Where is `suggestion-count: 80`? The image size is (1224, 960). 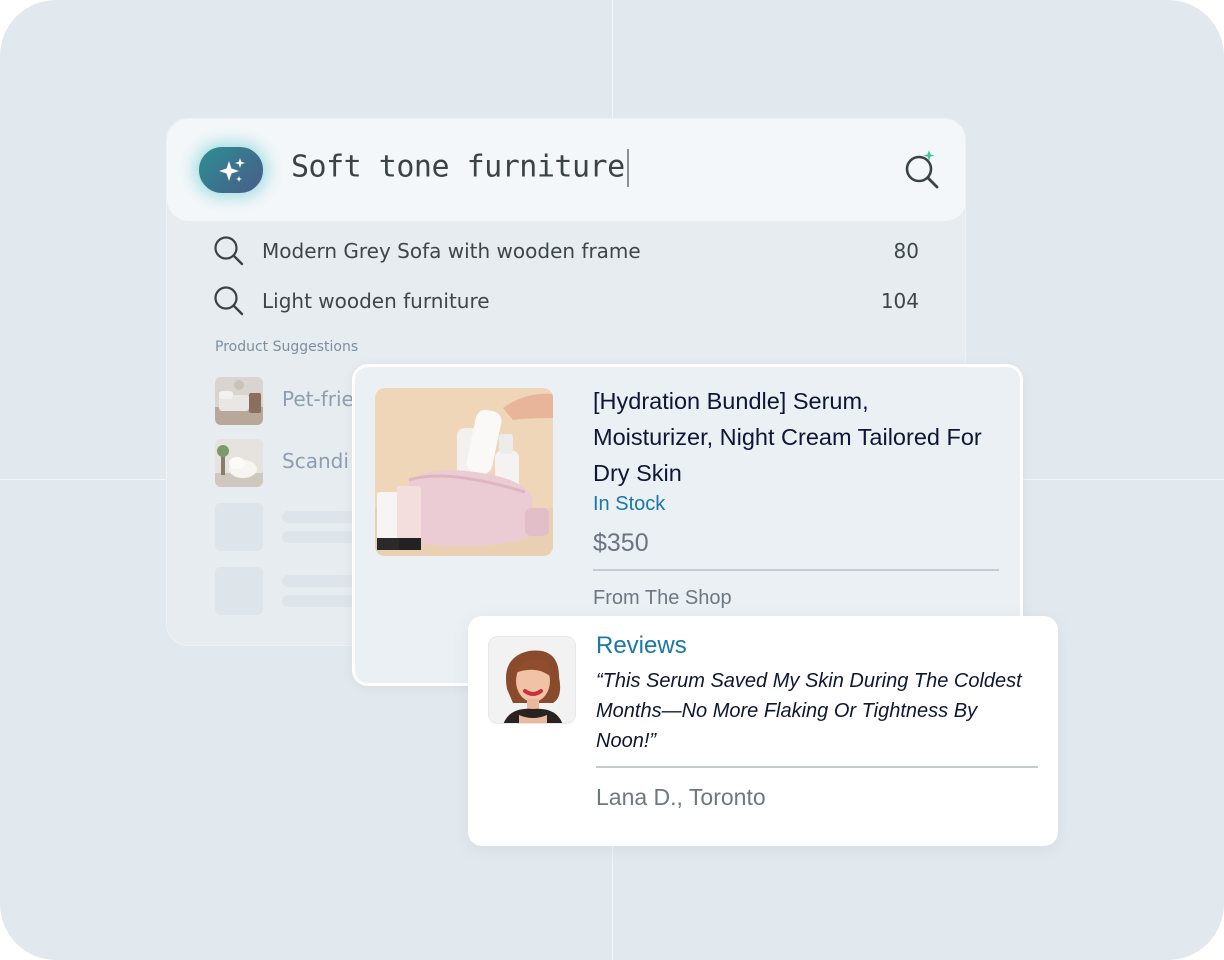
suggestion-count: 80 is located at coordinates (906, 251).